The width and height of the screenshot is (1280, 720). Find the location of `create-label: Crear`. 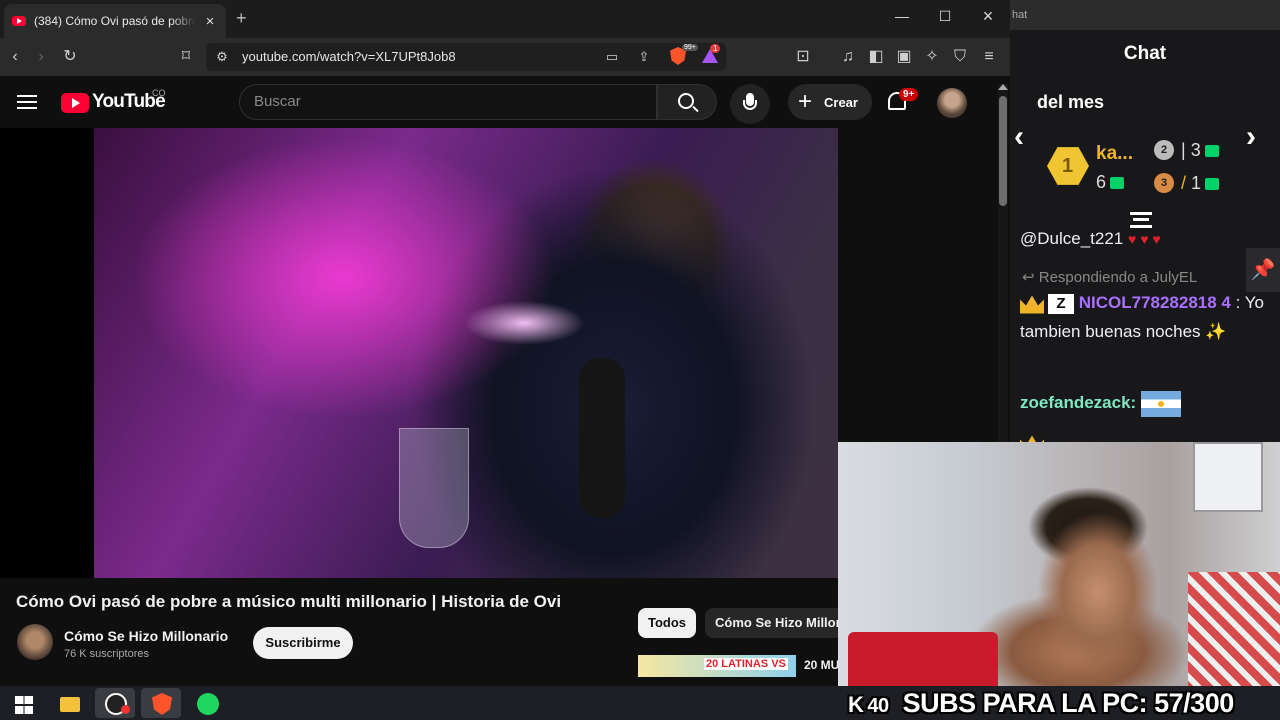

create-label: Crear is located at coordinates (841, 102).